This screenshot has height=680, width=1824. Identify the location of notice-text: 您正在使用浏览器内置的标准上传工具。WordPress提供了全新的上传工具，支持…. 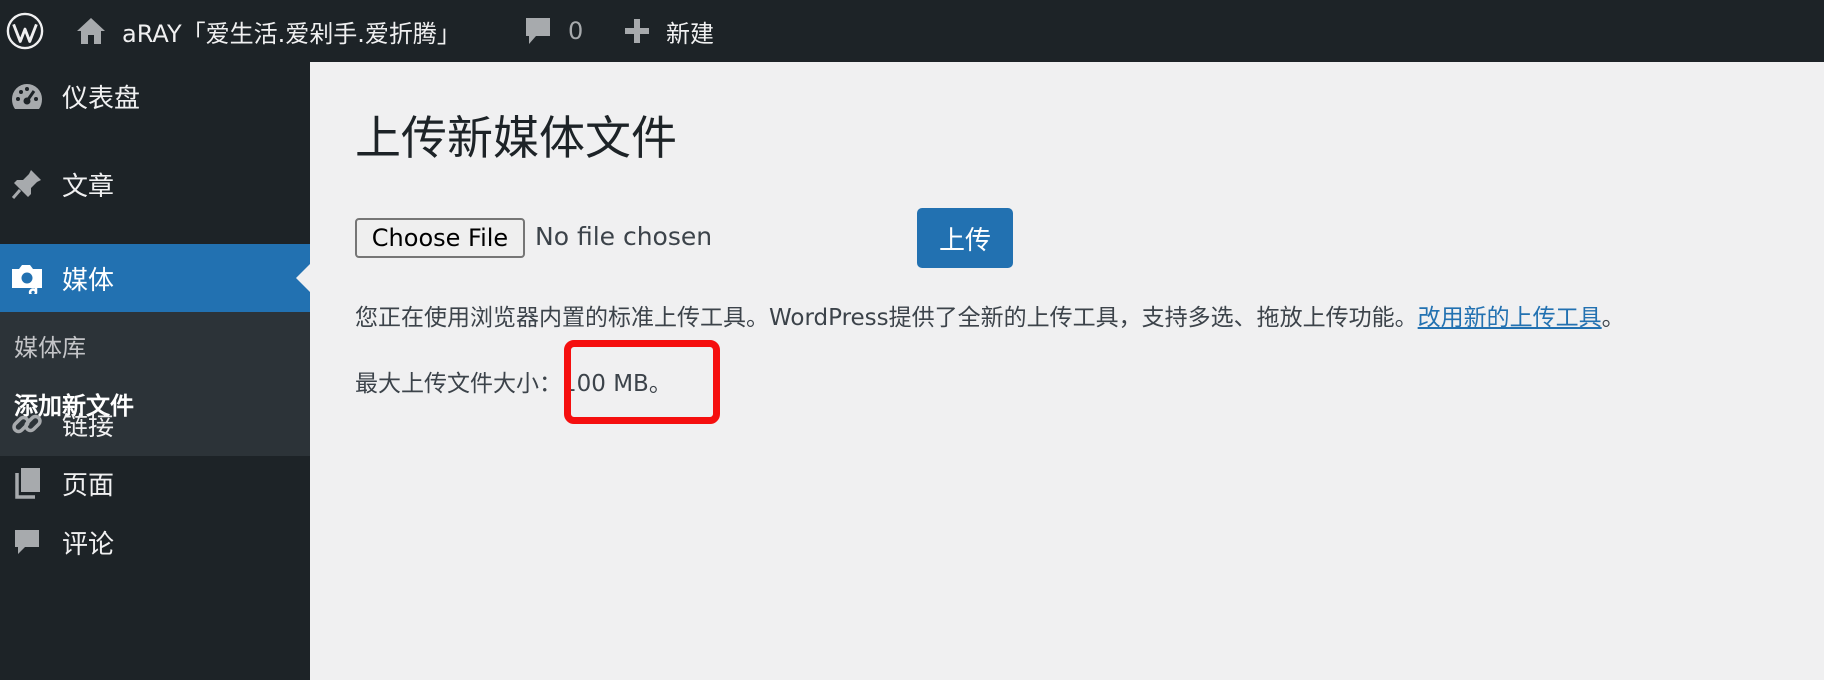
(886, 318).